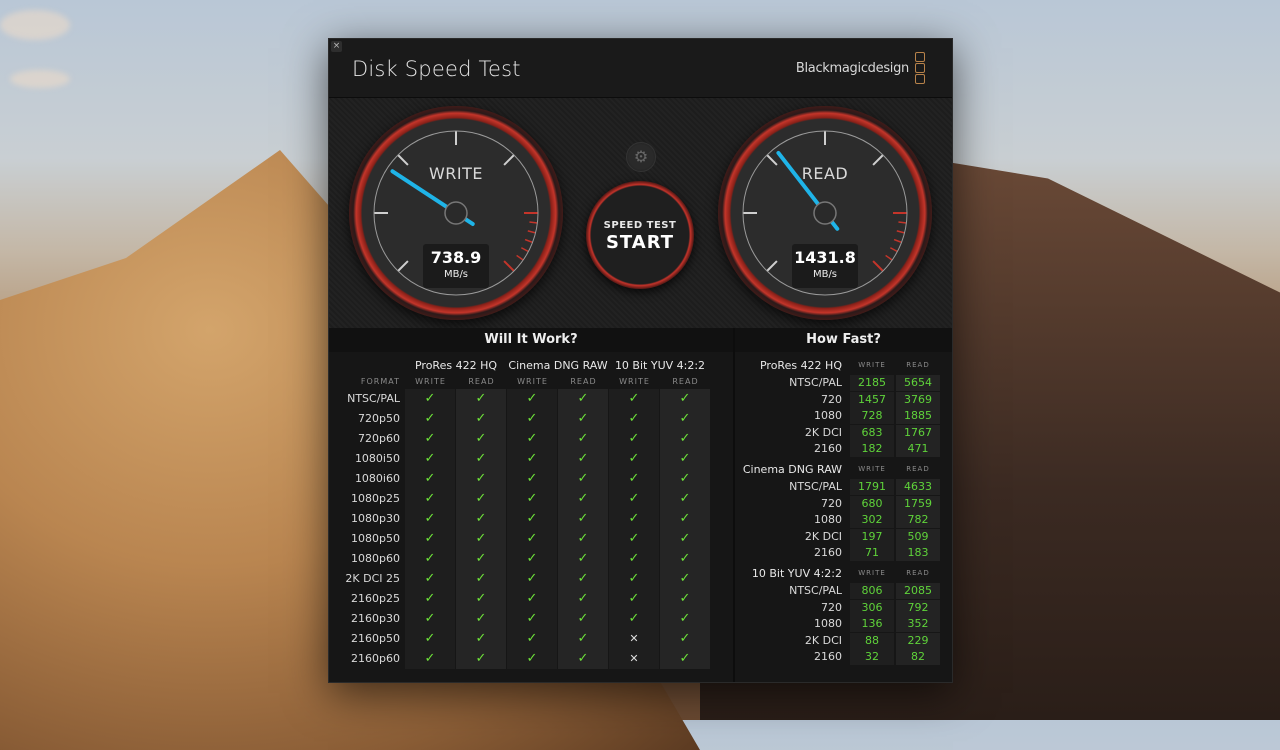  What do you see at coordinates (641, 157) in the screenshot?
I see `settings-gear-icon: ⚙` at bounding box center [641, 157].